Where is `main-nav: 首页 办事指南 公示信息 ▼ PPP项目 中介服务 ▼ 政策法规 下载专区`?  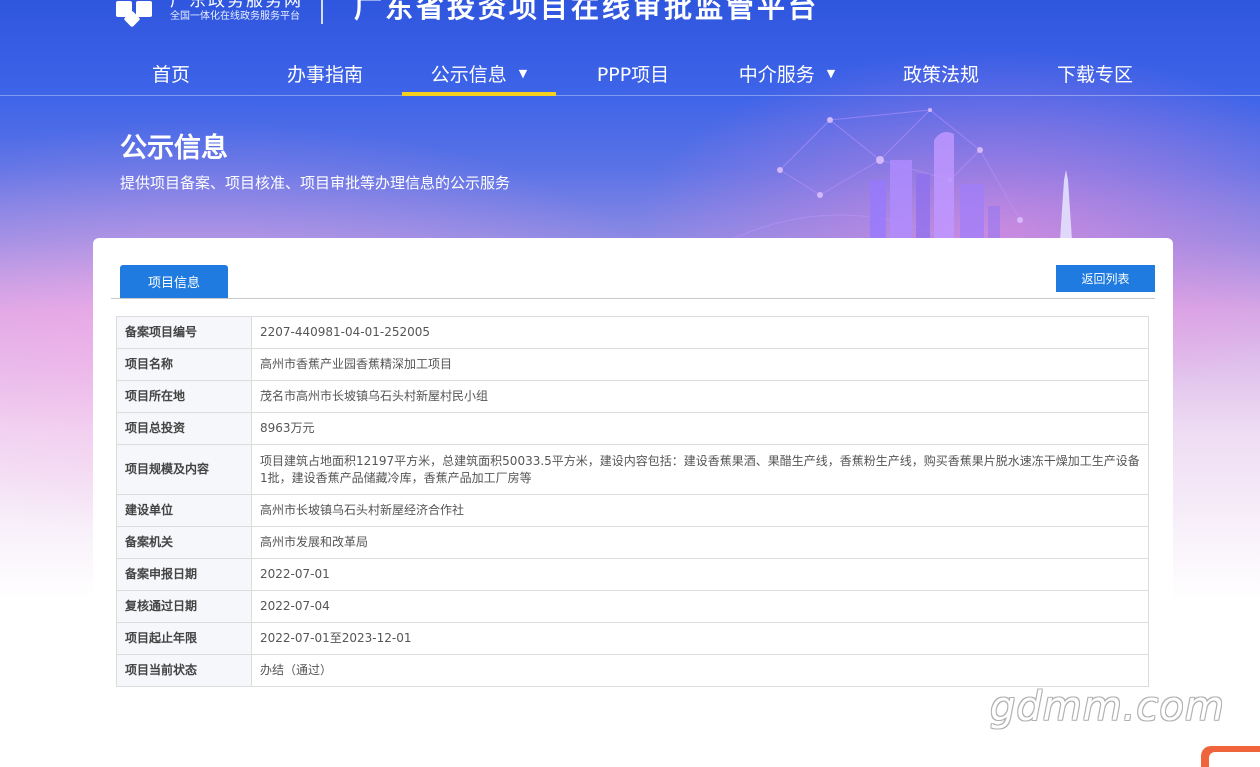 main-nav: 首页 办事指南 公示信息 ▼ PPP项目 中介服务 ▼ 政策法规 下载专区 is located at coordinates (633, 73).